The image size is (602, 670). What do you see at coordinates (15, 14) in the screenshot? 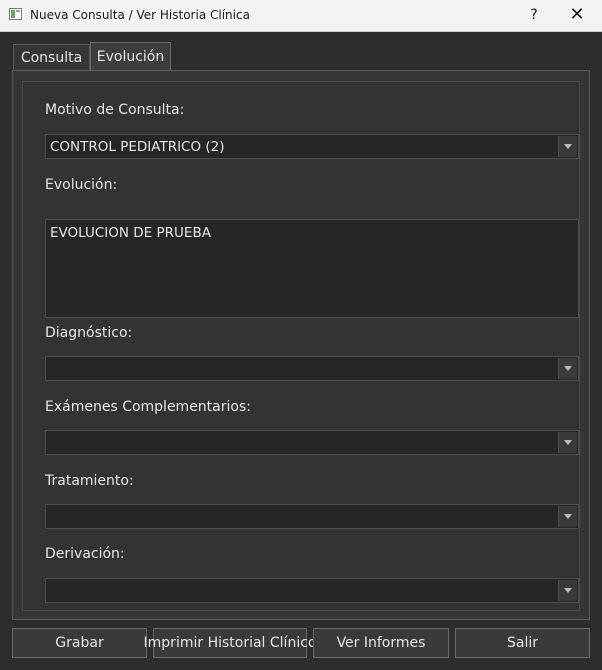
I see `app-icon` at bounding box center [15, 14].